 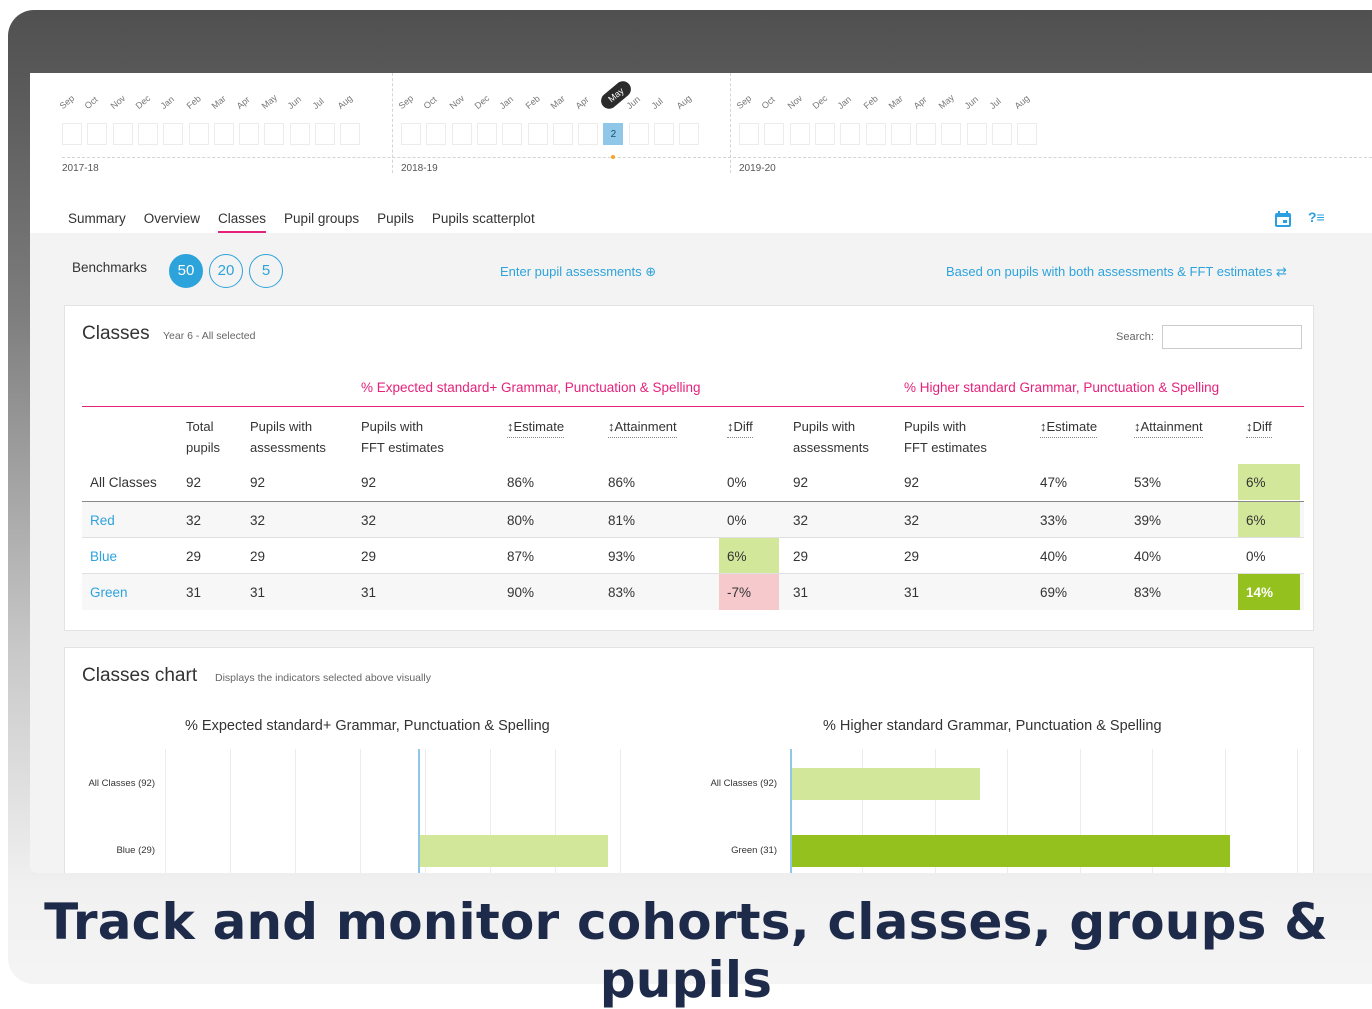 I want to click on table-cell: 93%, so click(x=622, y=556).